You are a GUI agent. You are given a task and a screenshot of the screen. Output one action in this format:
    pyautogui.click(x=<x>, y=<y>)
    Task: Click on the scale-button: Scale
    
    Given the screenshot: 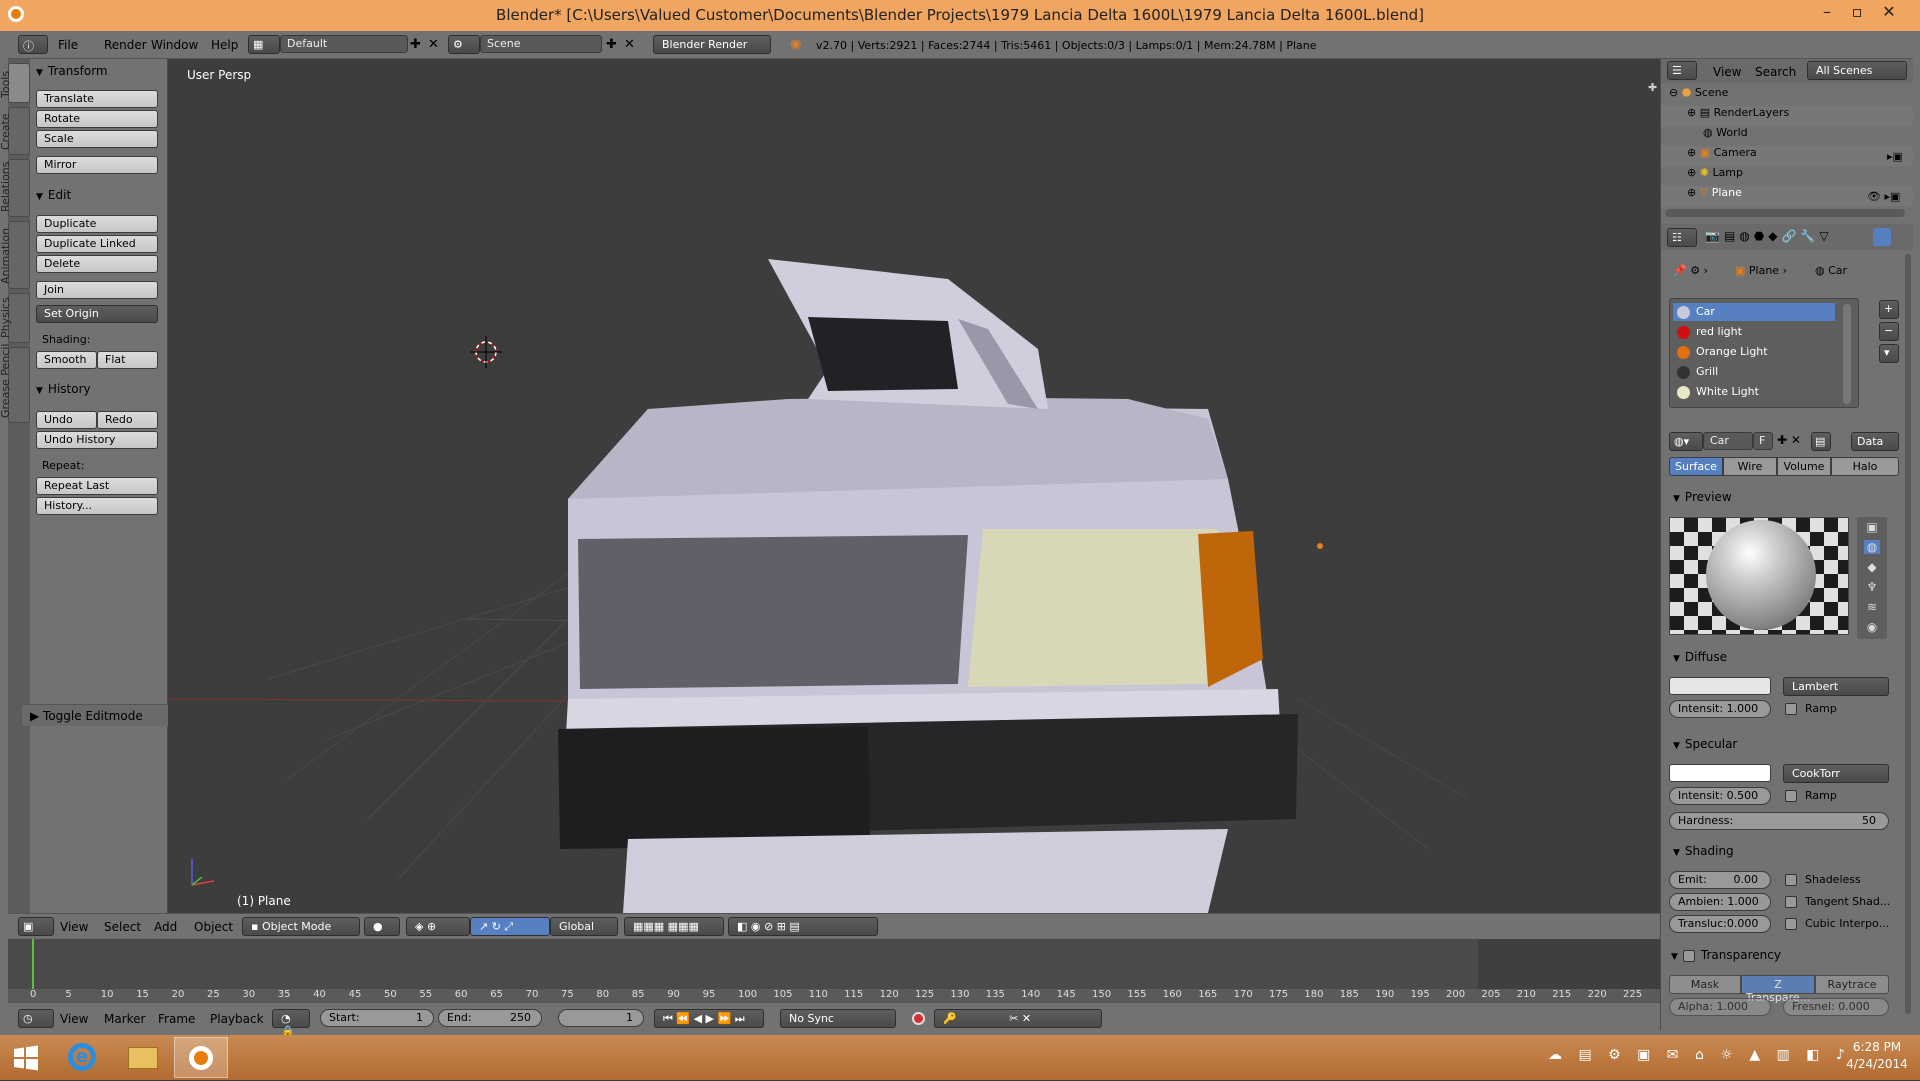 What is the action you would take?
    pyautogui.click(x=97, y=139)
    